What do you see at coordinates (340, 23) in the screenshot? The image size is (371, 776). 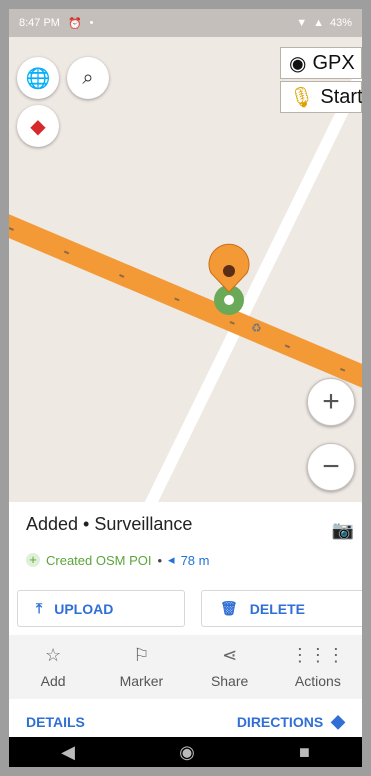 I see `battery-level: 43%` at bounding box center [340, 23].